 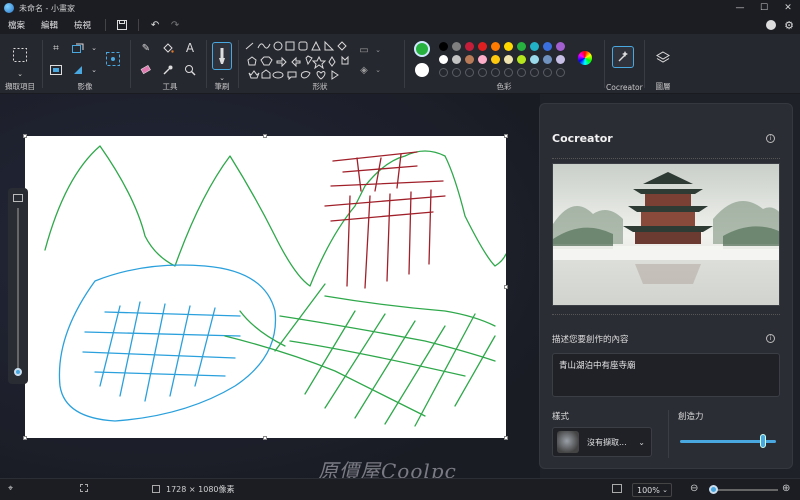 I want to click on brush-size-track, so click(x=18, y=288).